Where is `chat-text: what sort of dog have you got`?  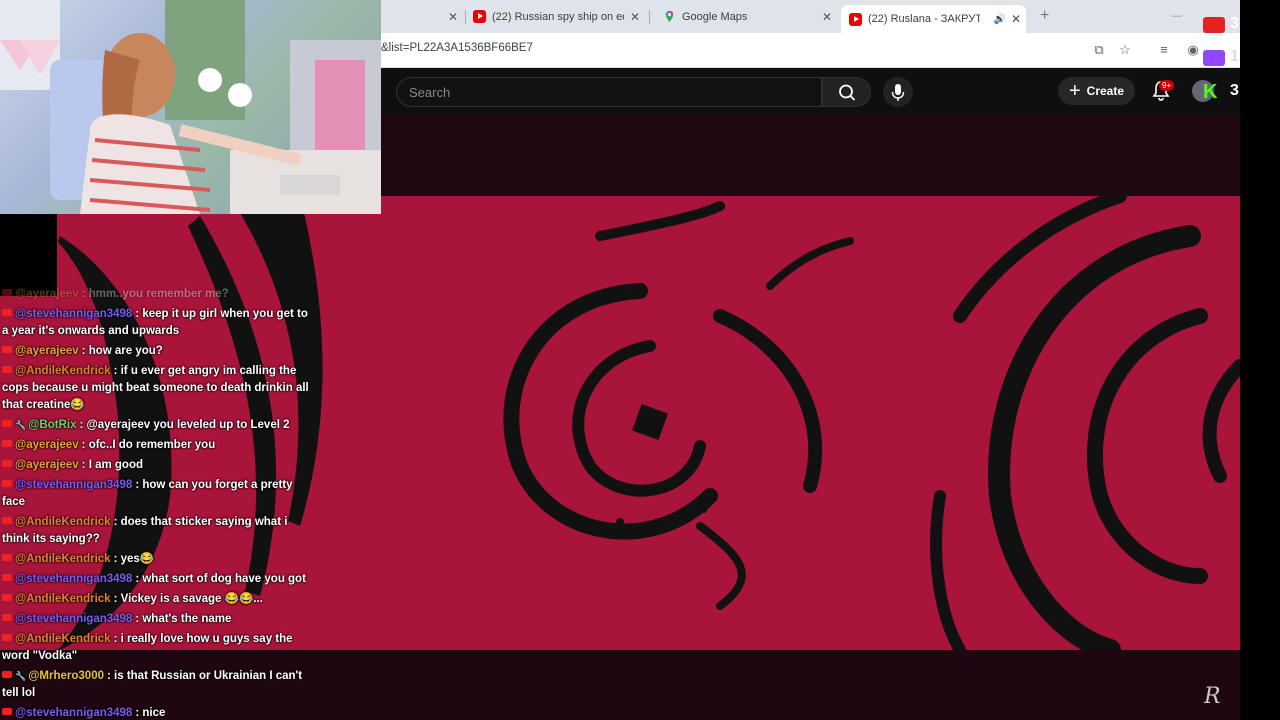
chat-text: what sort of dog have you got is located at coordinates (224, 579).